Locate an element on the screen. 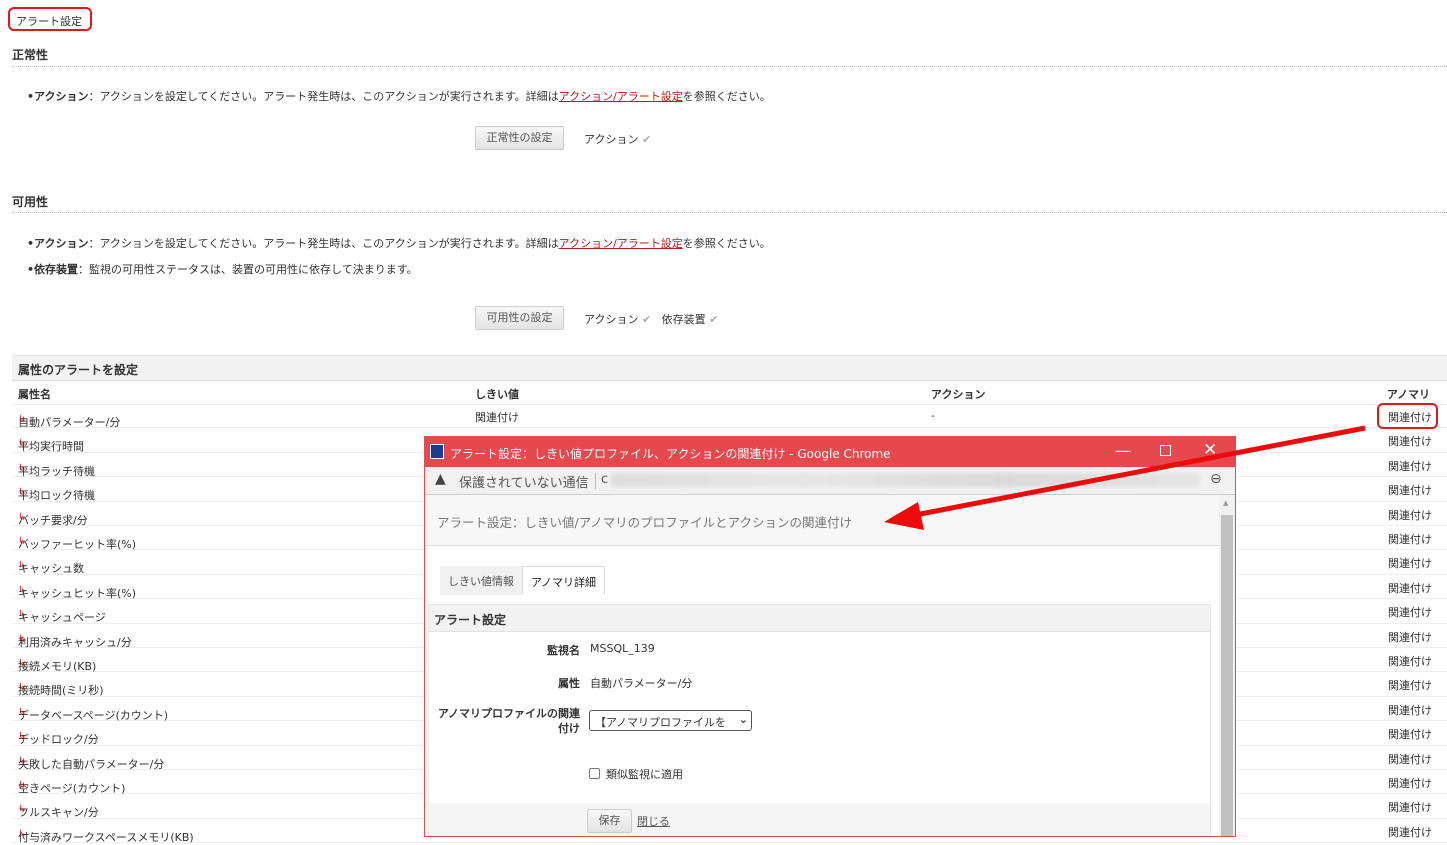 The height and width of the screenshot is (845, 1447). column-header: しきい値 is located at coordinates (497, 394).